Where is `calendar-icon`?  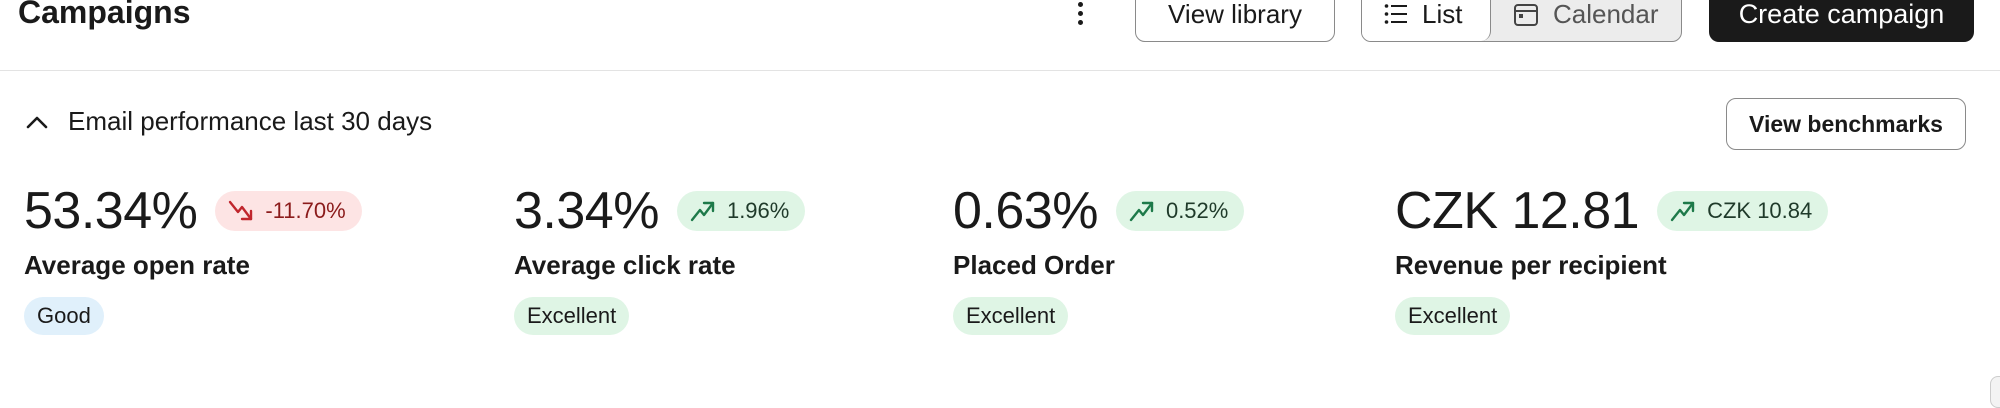
calendar-icon is located at coordinates (1526, 15).